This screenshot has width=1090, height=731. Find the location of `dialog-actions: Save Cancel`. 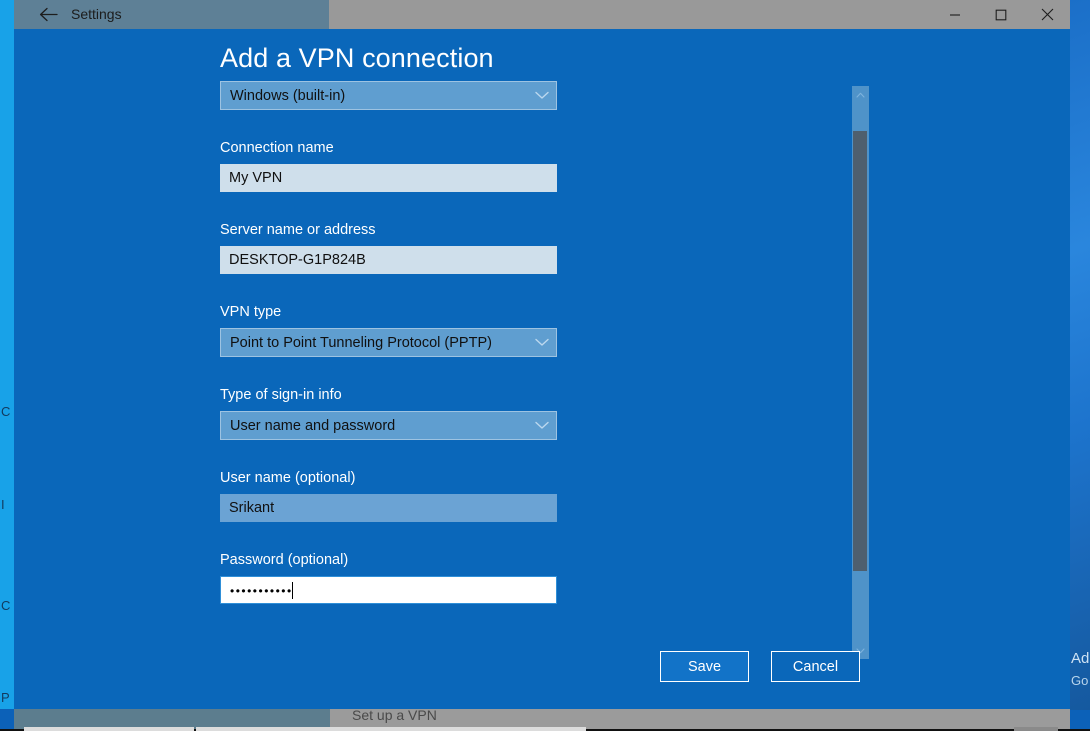

dialog-actions: Save Cancel is located at coordinates (760, 666).